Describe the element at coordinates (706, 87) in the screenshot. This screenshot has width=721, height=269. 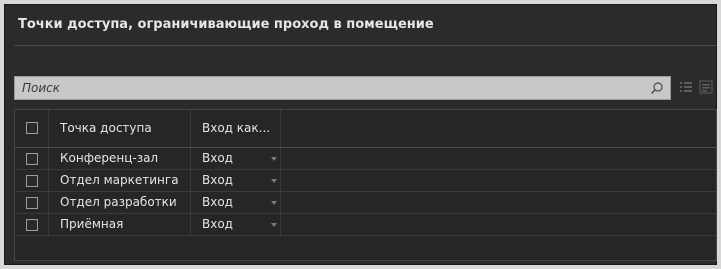
I see `detail-view-icon` at that location.